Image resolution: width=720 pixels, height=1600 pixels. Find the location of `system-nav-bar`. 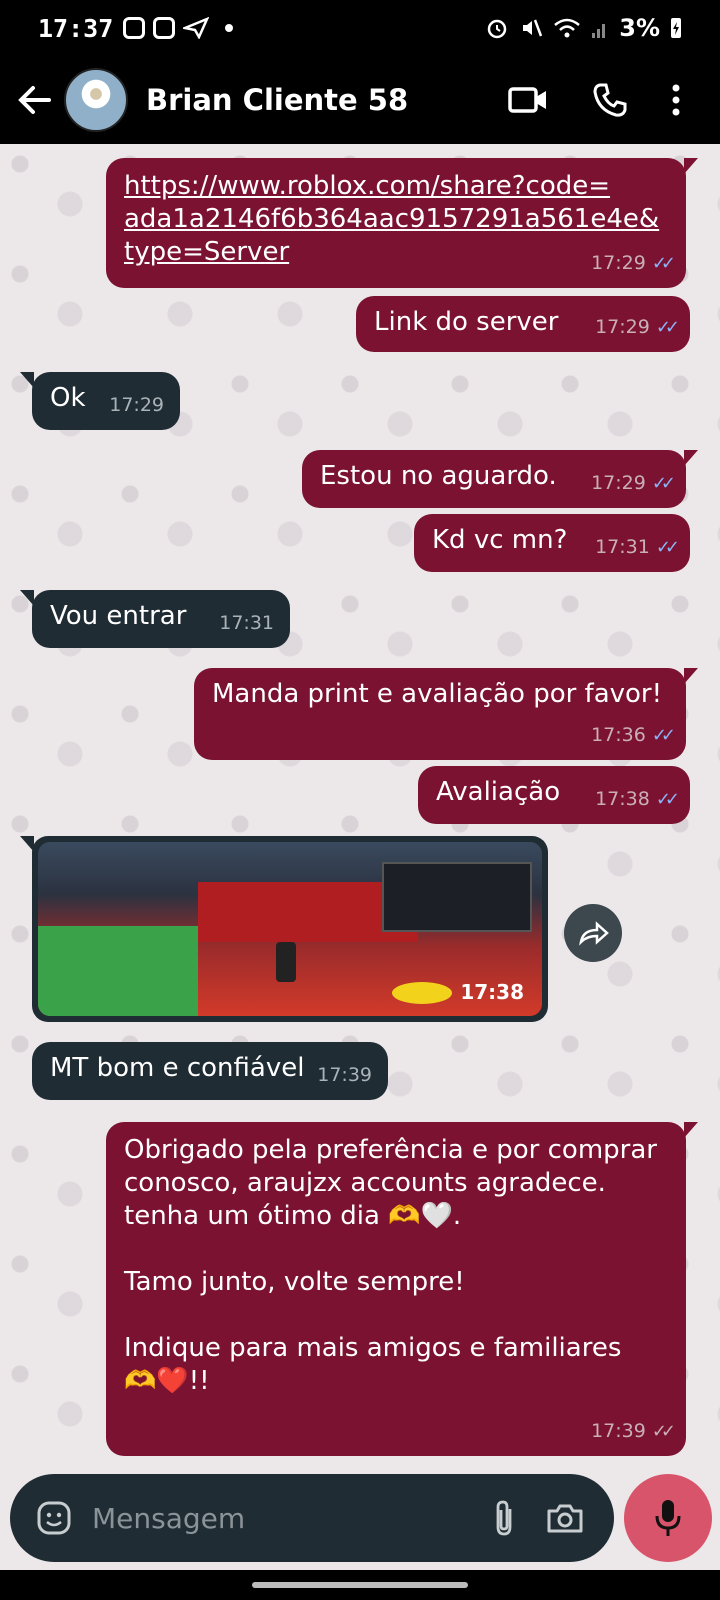

system-nav-bar is located at coordinates (360, 1585).